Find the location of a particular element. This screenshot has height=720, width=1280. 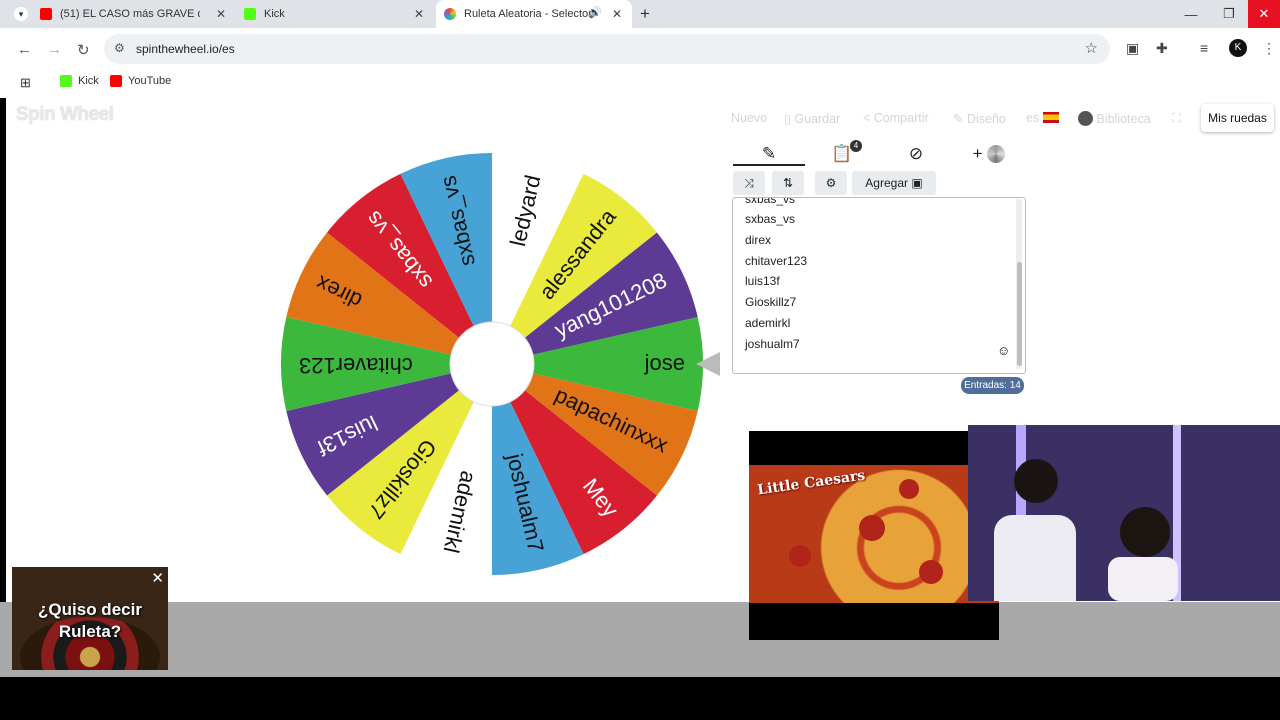

list-item: joshualm7 is located at coordinates (772, 344).